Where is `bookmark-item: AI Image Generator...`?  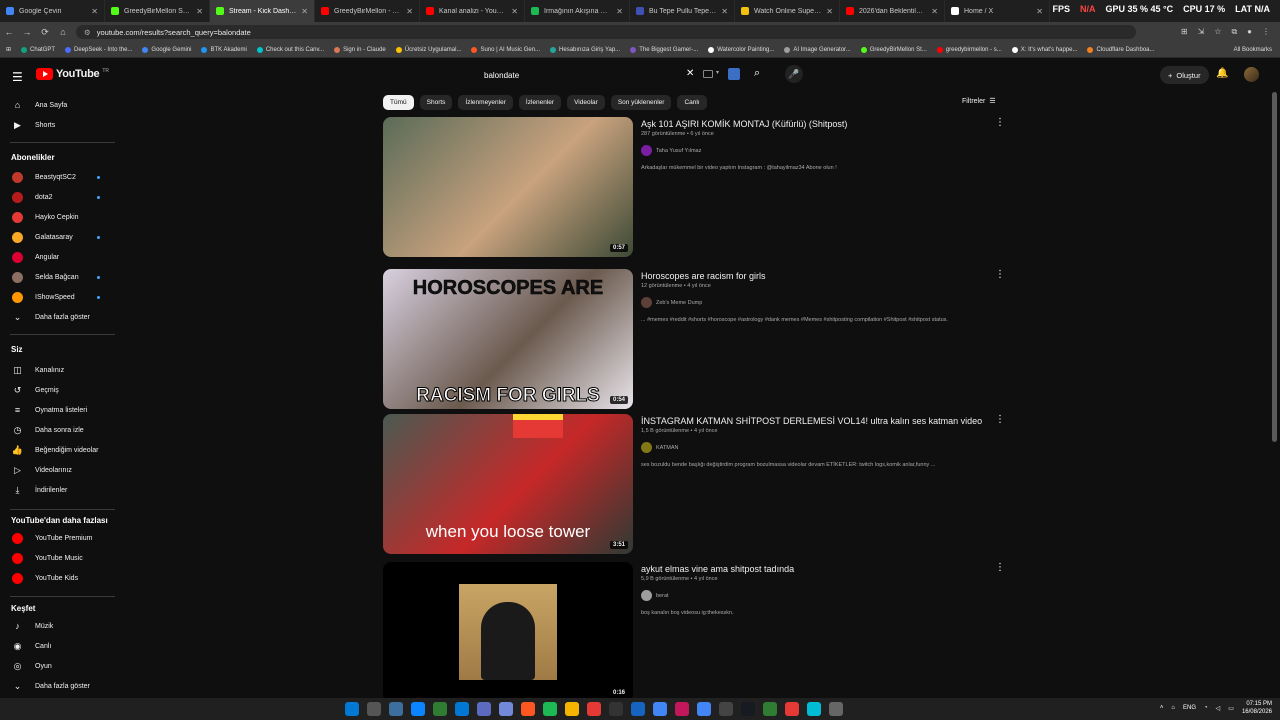
bookmark-item: AI Image Generator... is located at coordinates (817, 49).